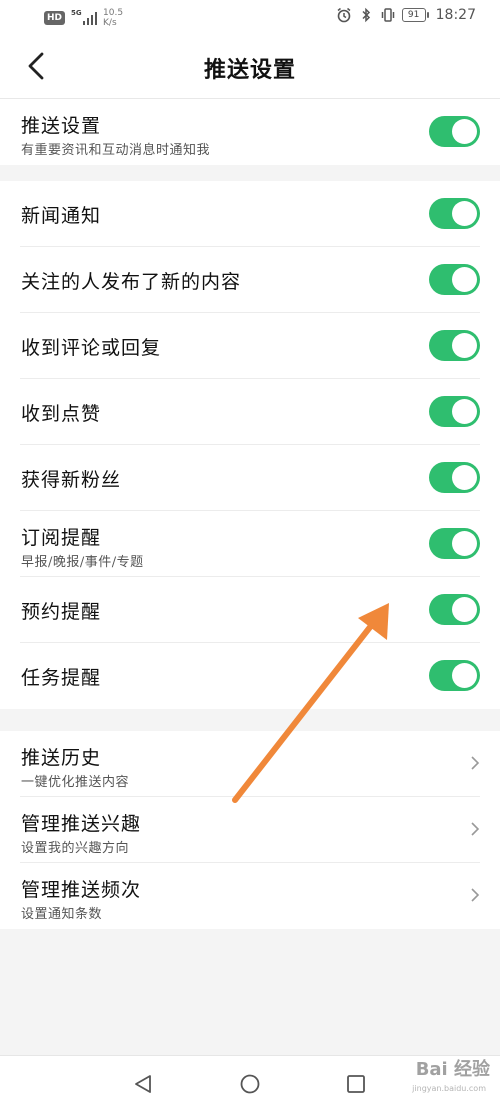 This screenshot has height=1112, width=500. What do you see at coordinates (250, 896) in the screenshot?
I see `link-row-frequency: 管理推送频次 设置通知条数` at bounding box center [250, 896].